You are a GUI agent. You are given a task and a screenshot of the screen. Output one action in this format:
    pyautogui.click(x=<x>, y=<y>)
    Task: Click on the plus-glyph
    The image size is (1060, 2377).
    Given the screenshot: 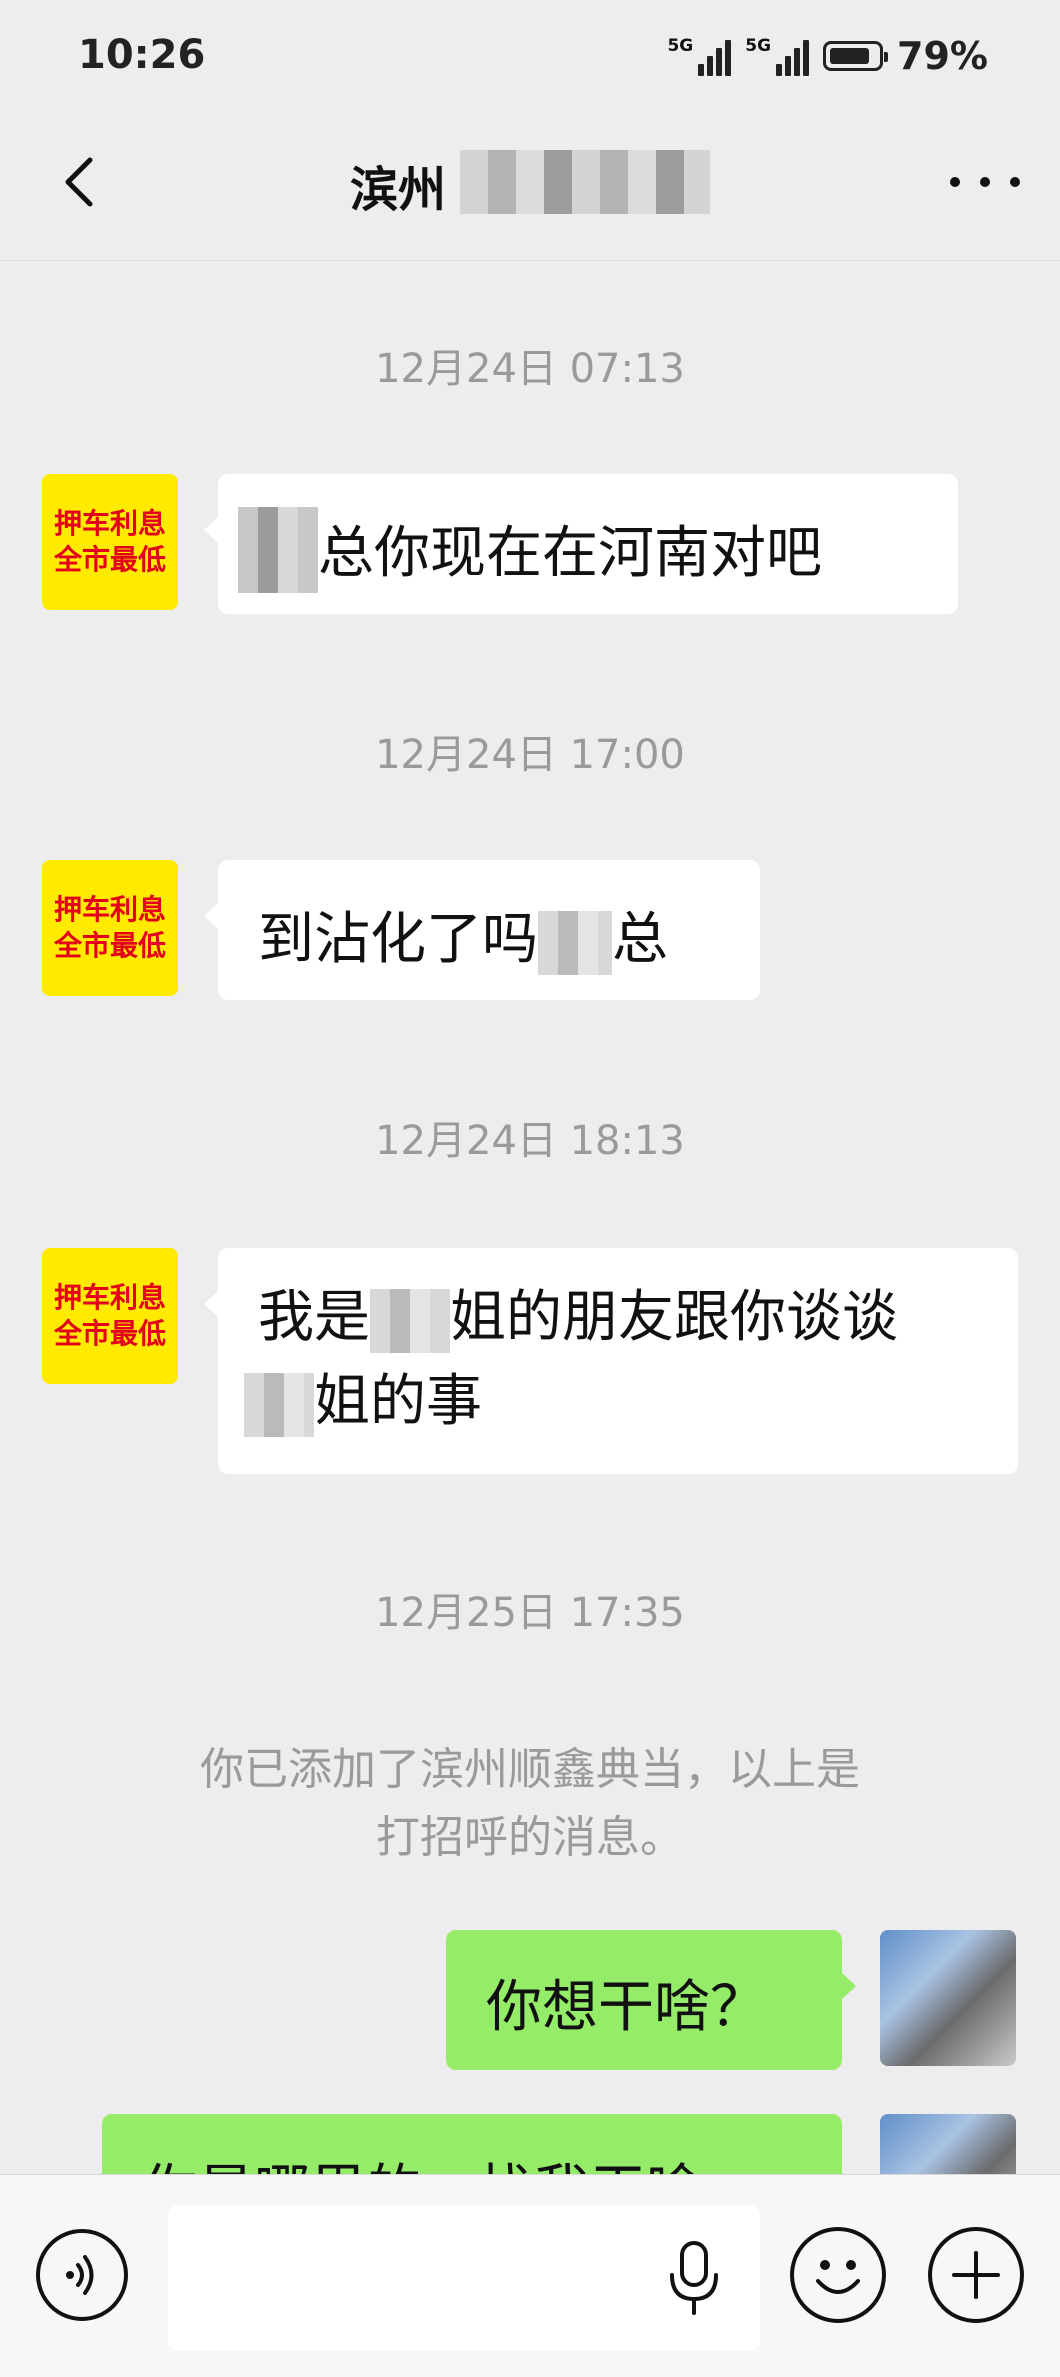 What is the action you would take?
    pyautogui.click(x=976, y=2275)
    